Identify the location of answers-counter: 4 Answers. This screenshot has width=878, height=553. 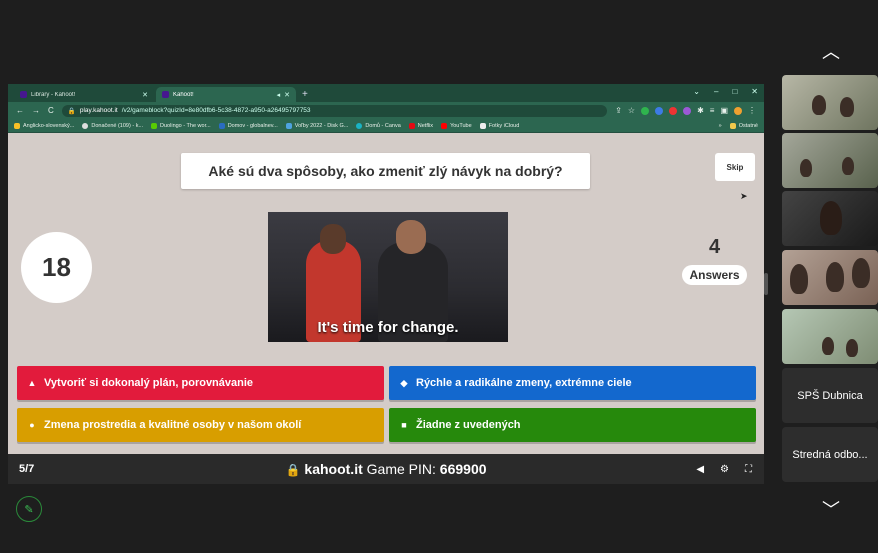
(714, 259).